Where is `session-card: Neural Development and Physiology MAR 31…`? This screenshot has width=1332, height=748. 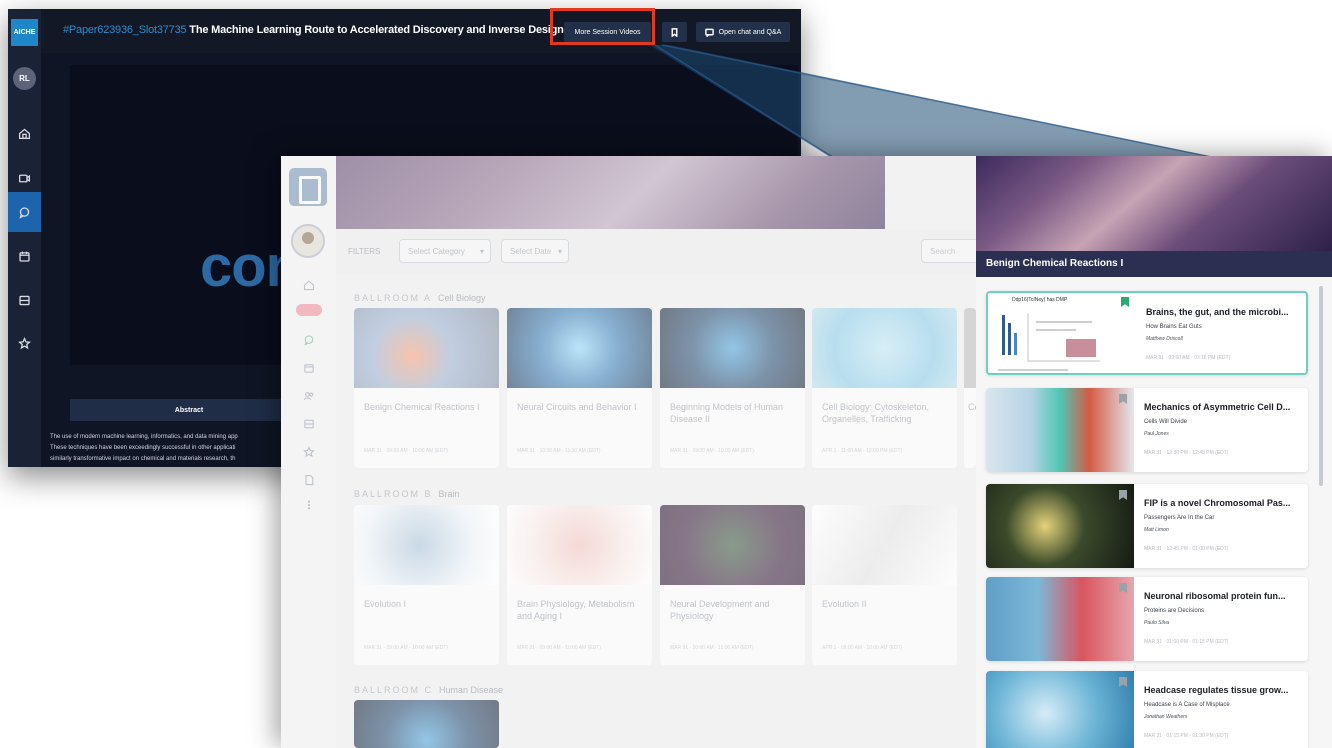 session-card: Neural Development and Physiology MAR 31… is located at coordinates (732, 585).